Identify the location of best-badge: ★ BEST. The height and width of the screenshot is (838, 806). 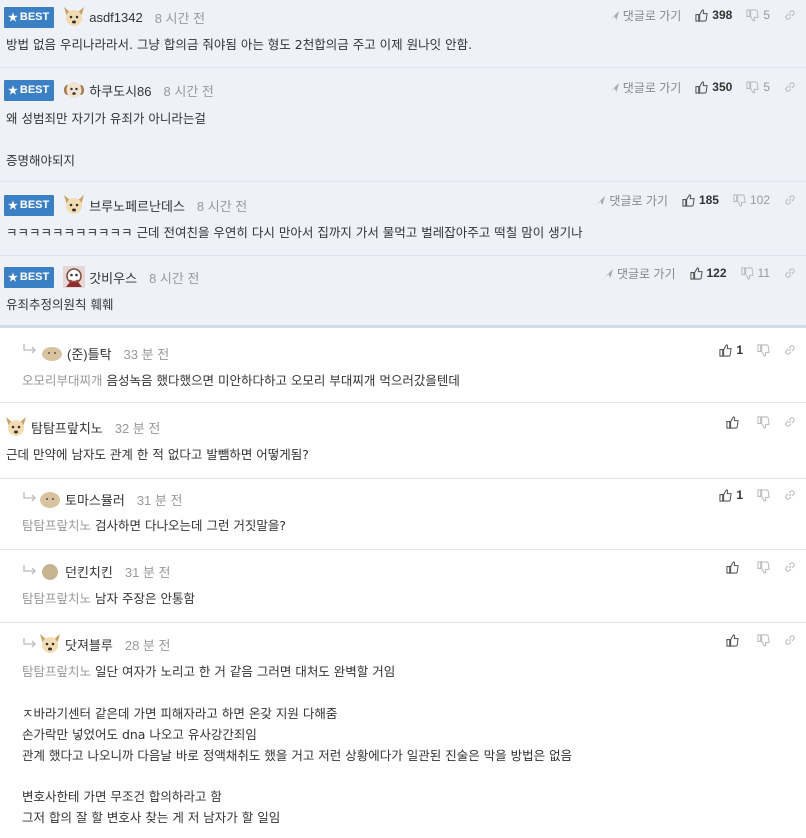
(29, 90).